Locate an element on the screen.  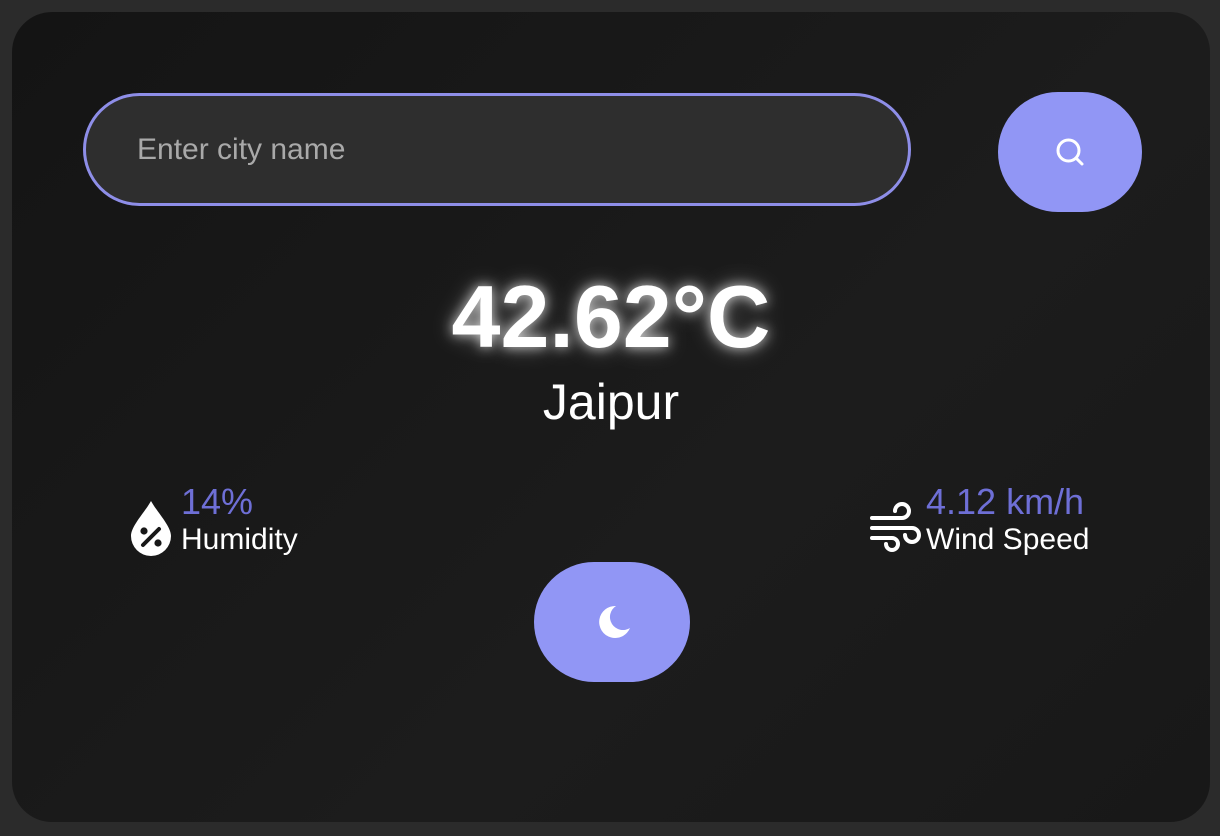
search-icon is located at coordinates (1070, 152).